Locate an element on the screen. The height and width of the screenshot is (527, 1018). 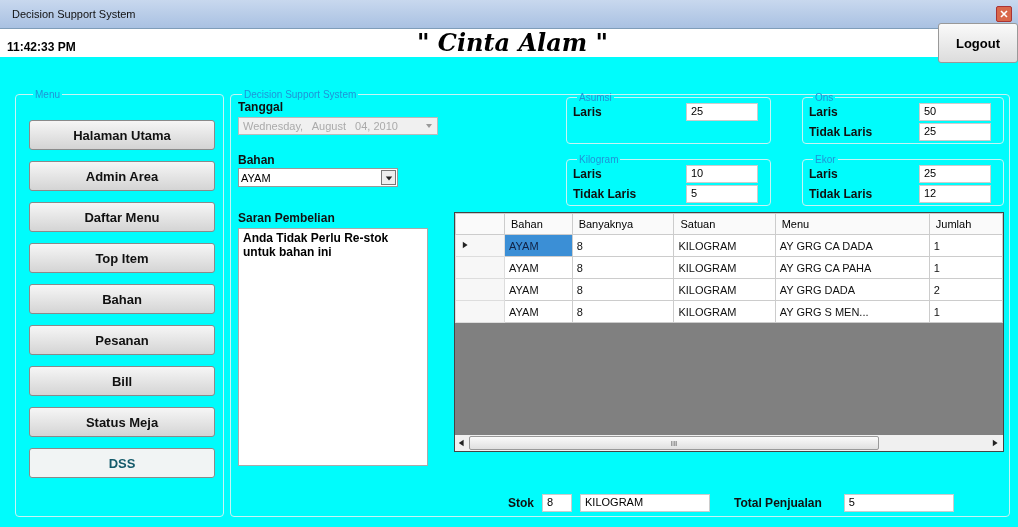
column-header: Banyaknya is located at coordinates (623, 224).